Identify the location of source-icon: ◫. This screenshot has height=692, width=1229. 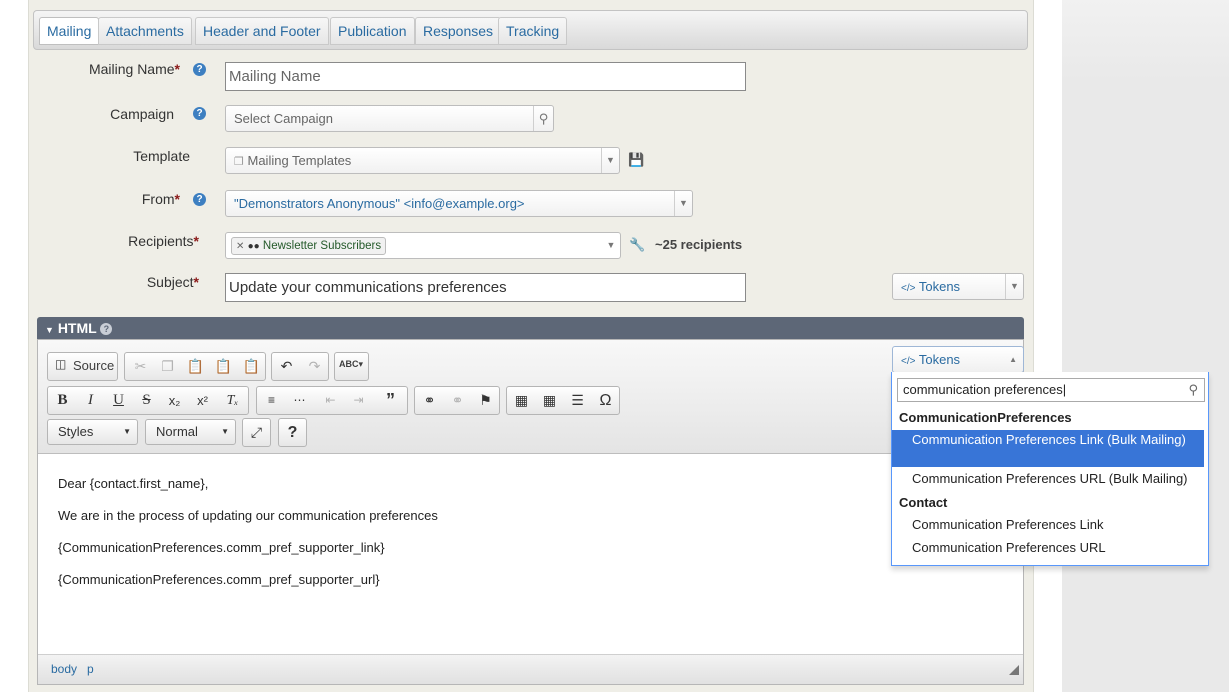
(61, 364).